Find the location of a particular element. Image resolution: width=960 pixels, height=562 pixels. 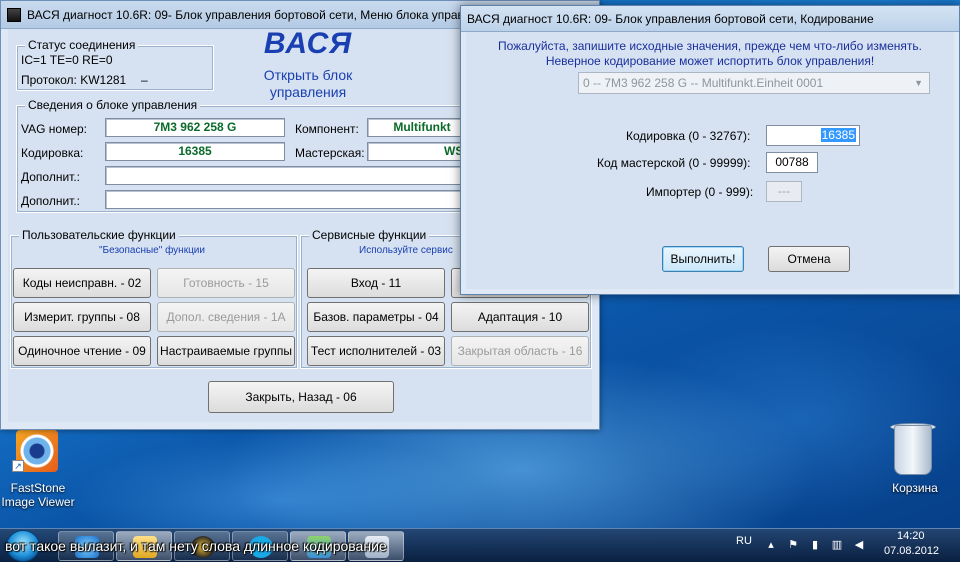

open-module-link: Открыть блок управления is located at coordinates (308, 84).